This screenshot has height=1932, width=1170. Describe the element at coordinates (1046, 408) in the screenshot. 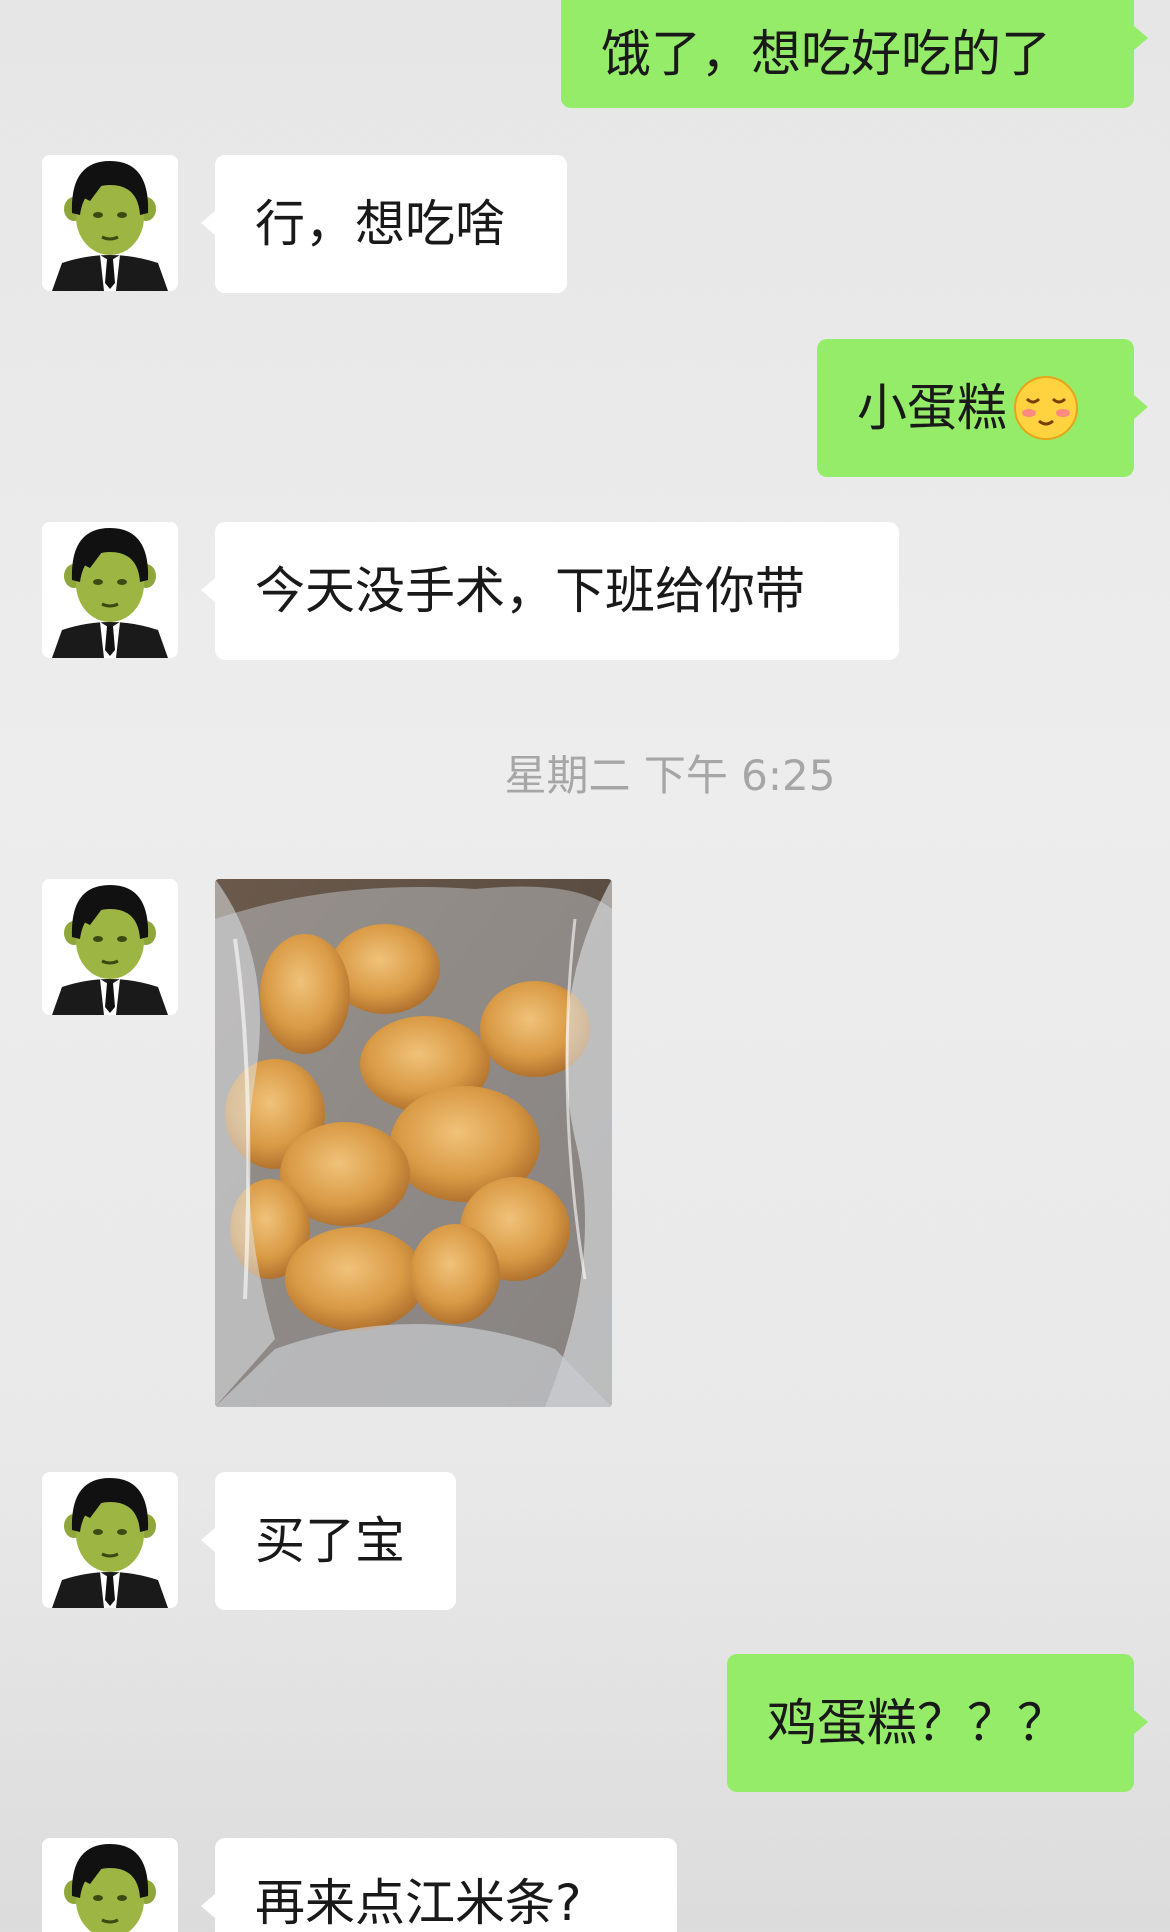

I see `shy-smile-emoji-icon` at that location.